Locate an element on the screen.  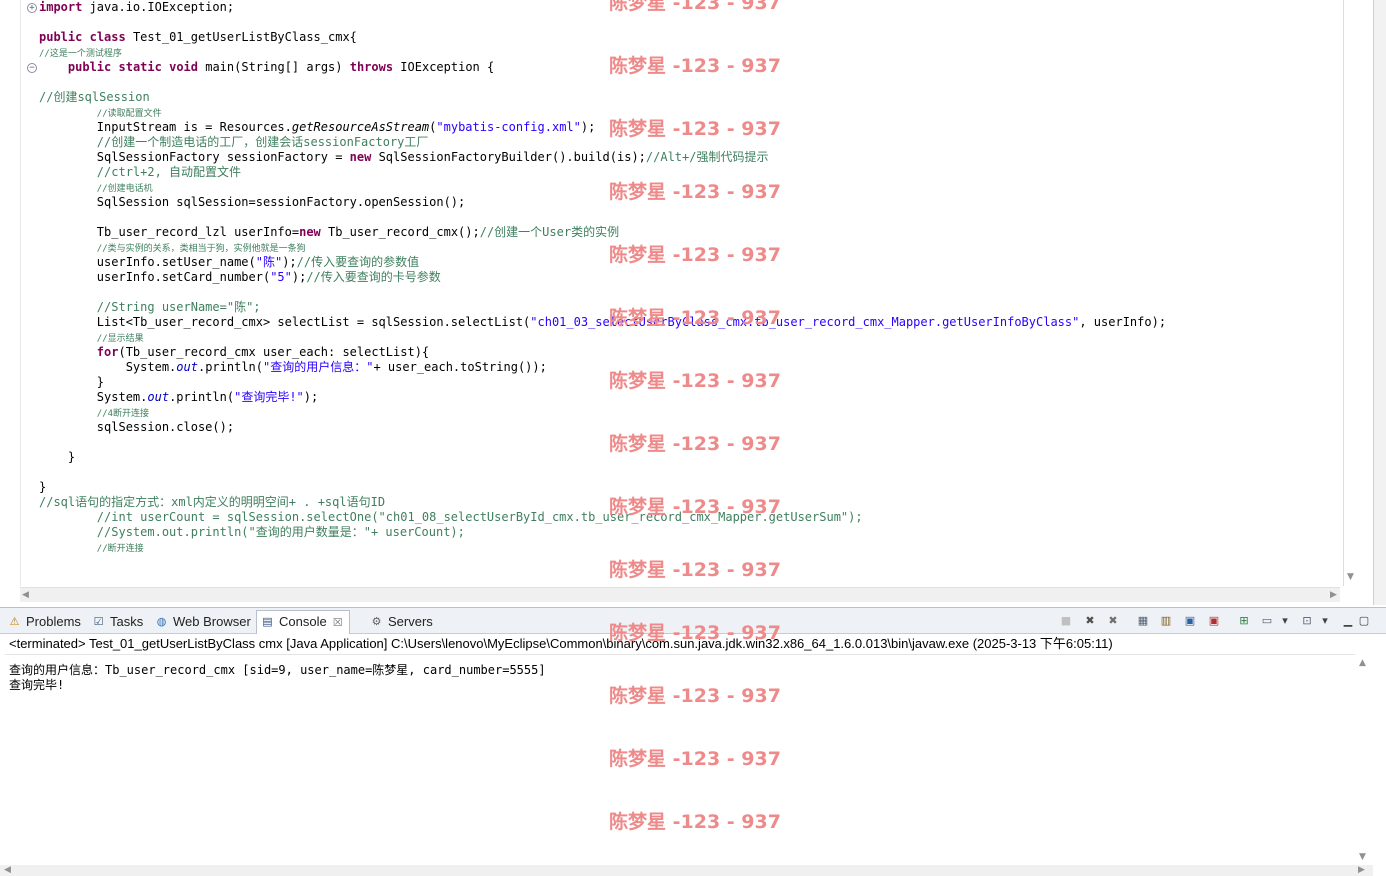
editor-horizontal-scrollbar: ◀ ▶ is located at coordinates (680, 594).